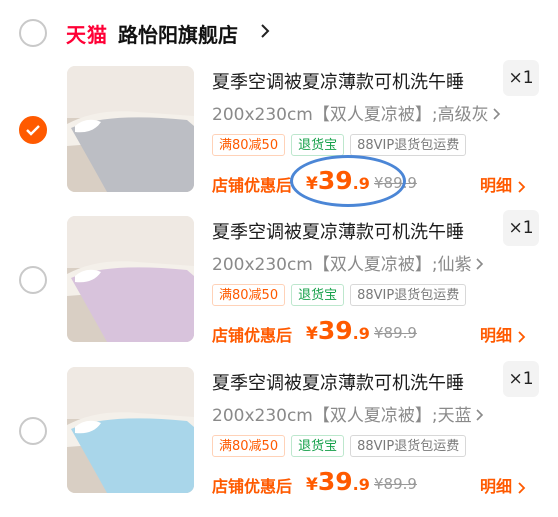 Image resolution: width=558 pixels, height=517 pixels. What do you see at coordinates (33, 33) in the screenshot?
I see `shop-select-radio` at bounding box center [33, 33].